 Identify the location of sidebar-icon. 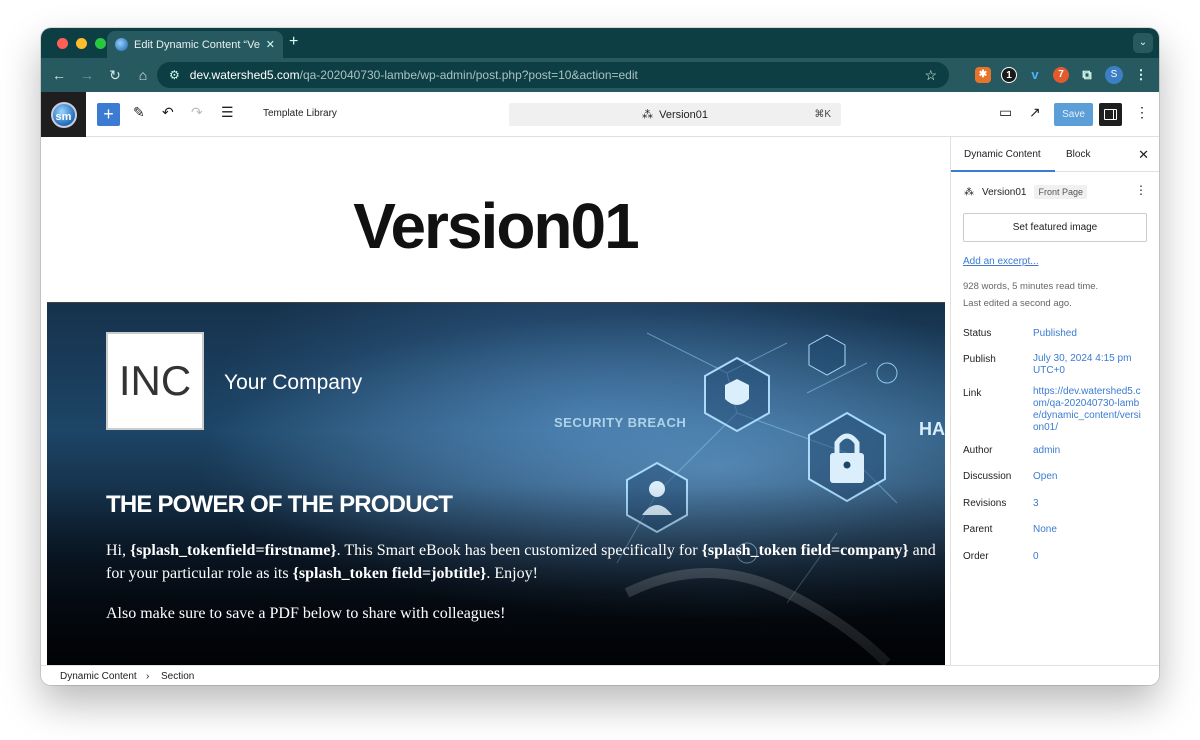
(1110, 114).